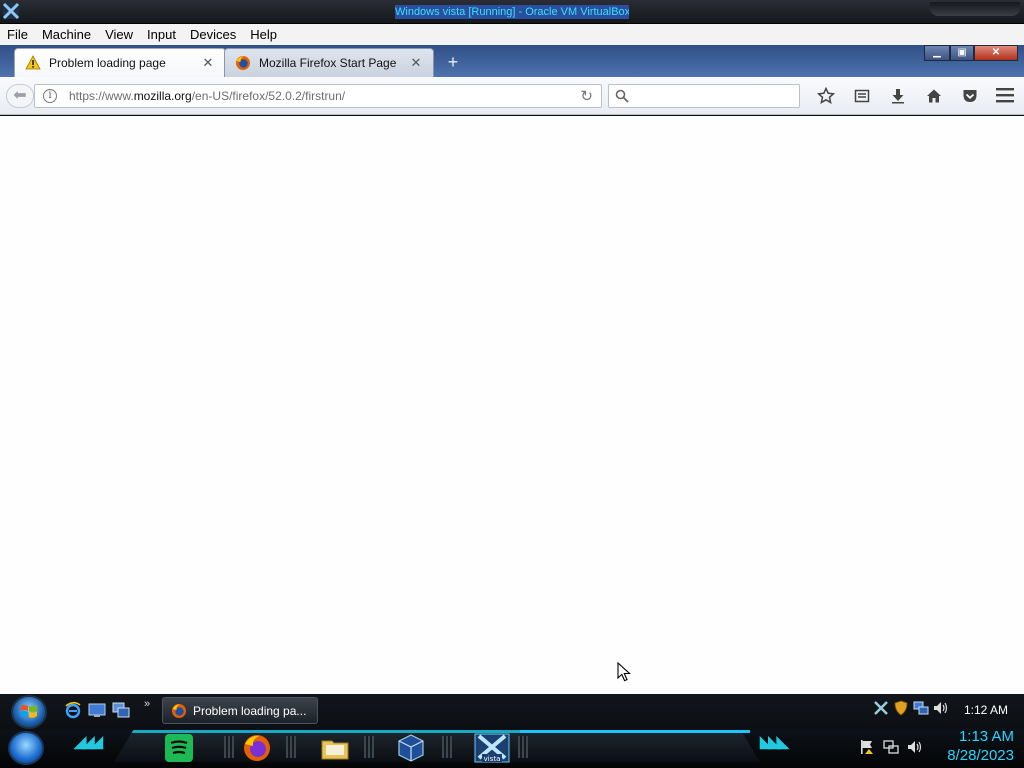 This screenshot has width=1024, height=768. I want to click on bookmark-star-icon, so click(826, 96).